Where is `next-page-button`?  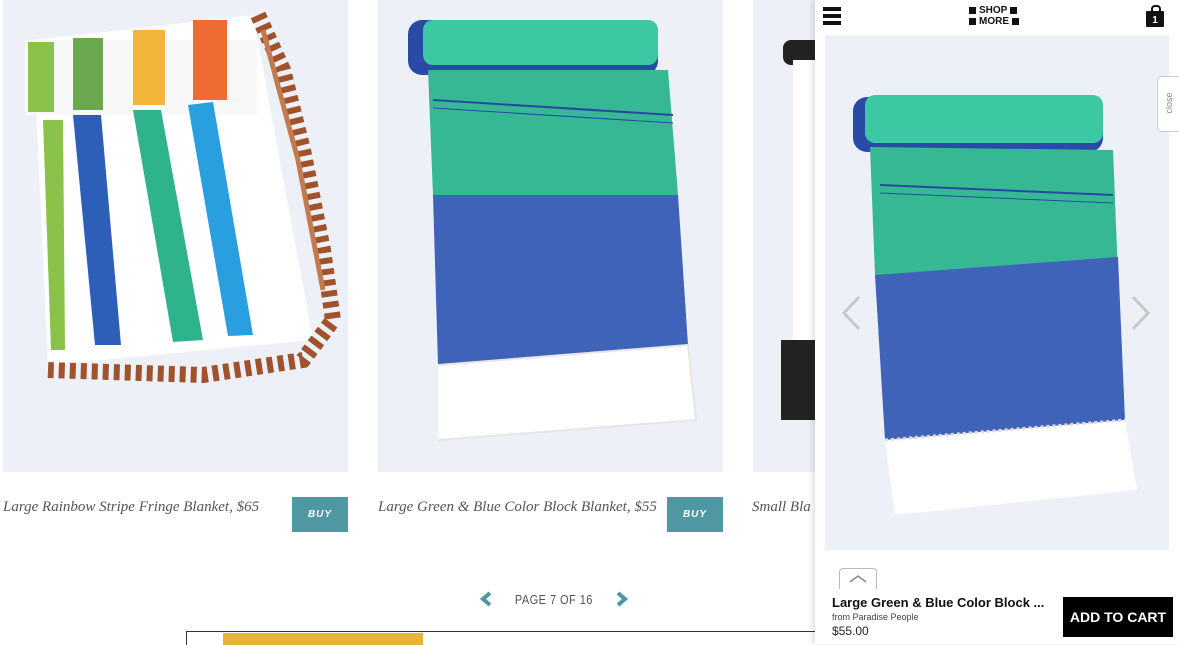
next-page-button is located at coordinates (622, 599).